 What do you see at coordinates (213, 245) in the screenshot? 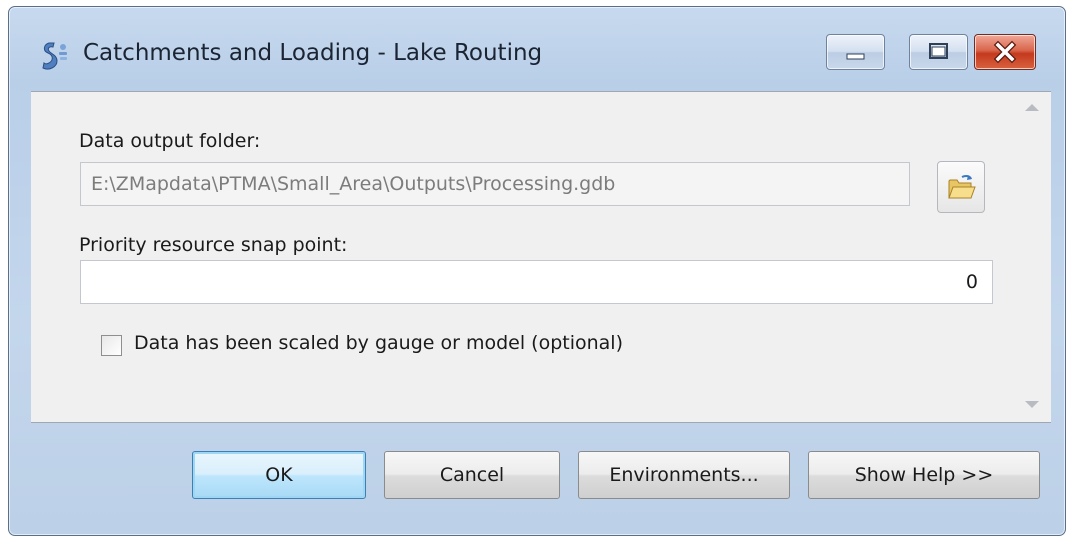
I see `snap-point-label: Priority resource snap point:` at bounding box center [213, 245].